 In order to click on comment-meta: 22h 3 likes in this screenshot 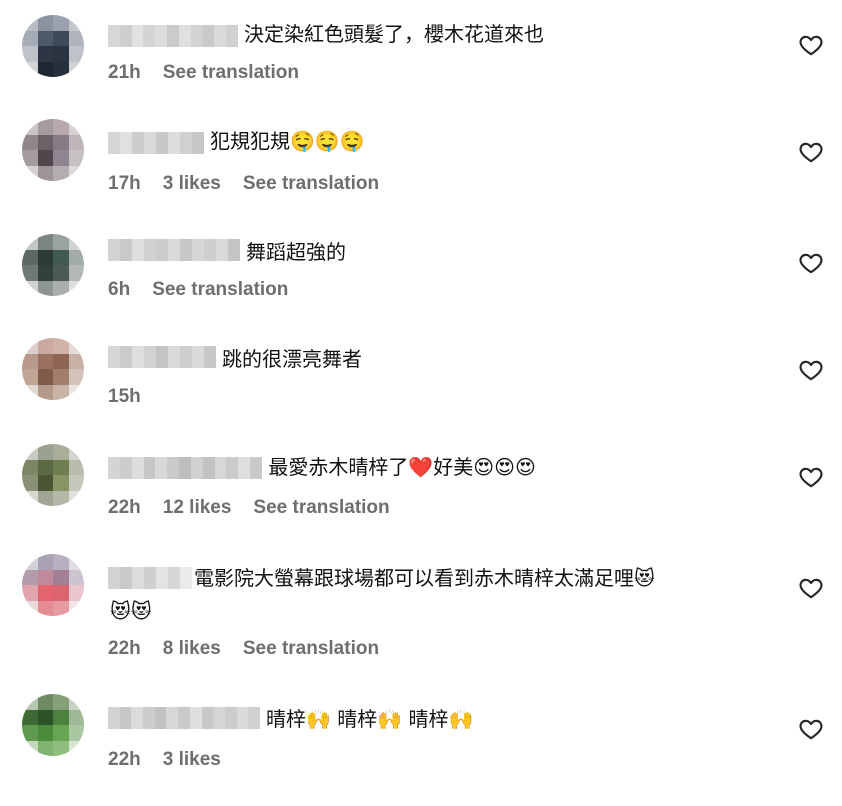, I will do `click(164, 760)`.